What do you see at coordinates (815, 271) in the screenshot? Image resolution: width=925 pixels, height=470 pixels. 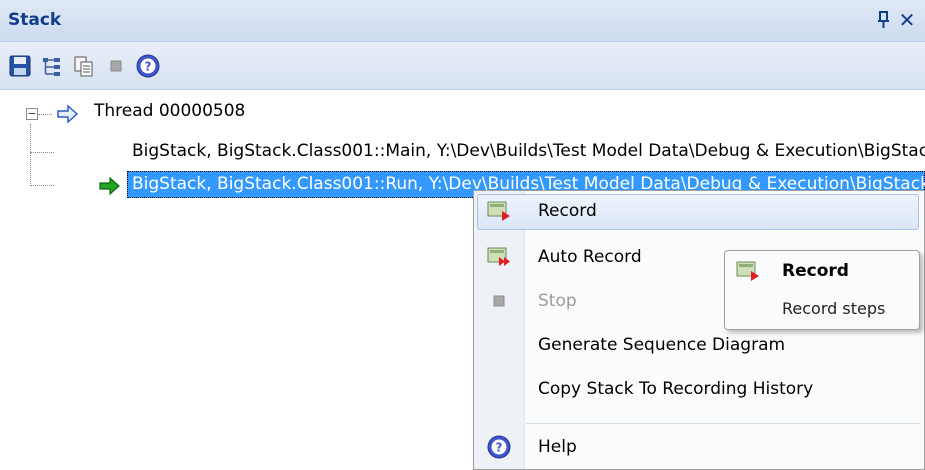 I see `tooltip-title: Record` at bounding box center [815, 271].